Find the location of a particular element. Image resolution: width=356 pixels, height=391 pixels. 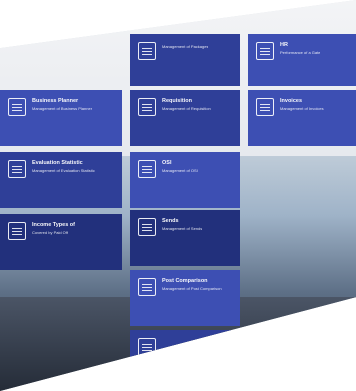

tile-title: Post Comparison is located at coordinates (185, 281).